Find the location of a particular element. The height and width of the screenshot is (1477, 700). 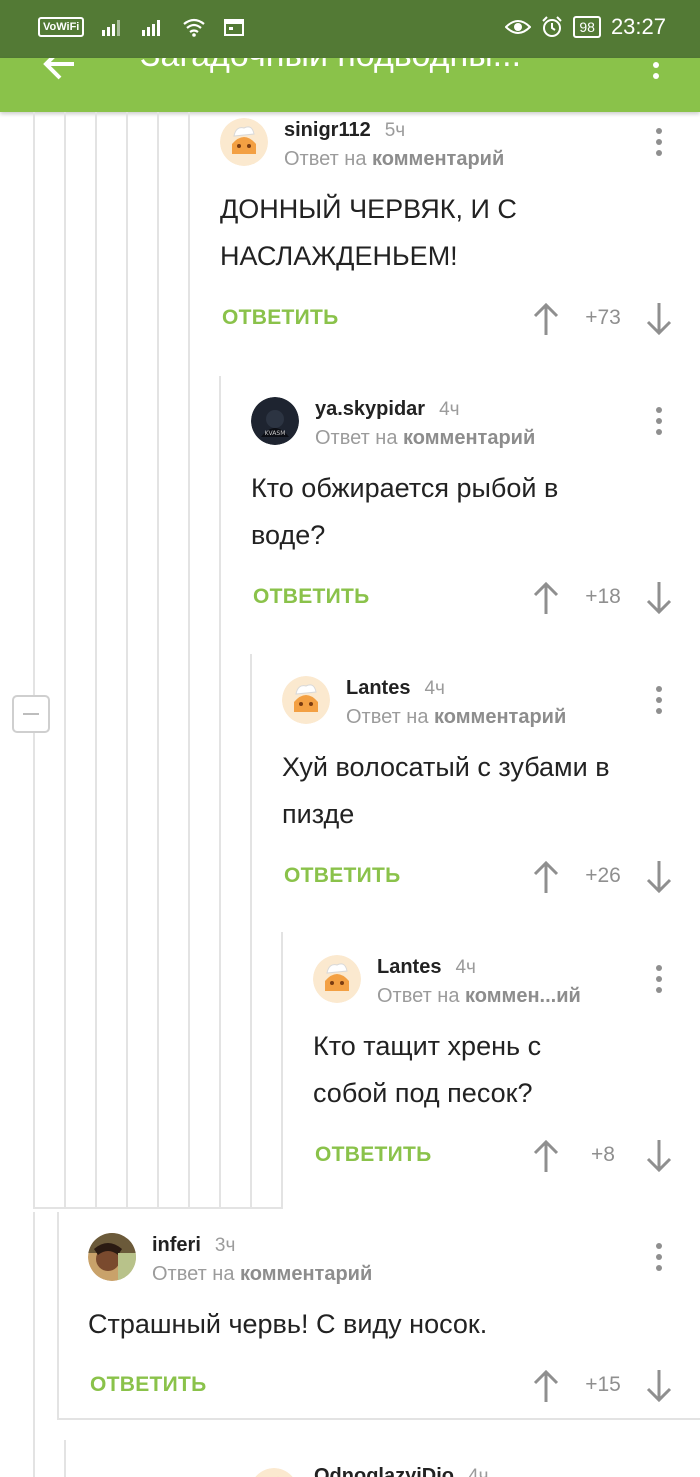

alarm-icon is located at coordinates (552, 26).